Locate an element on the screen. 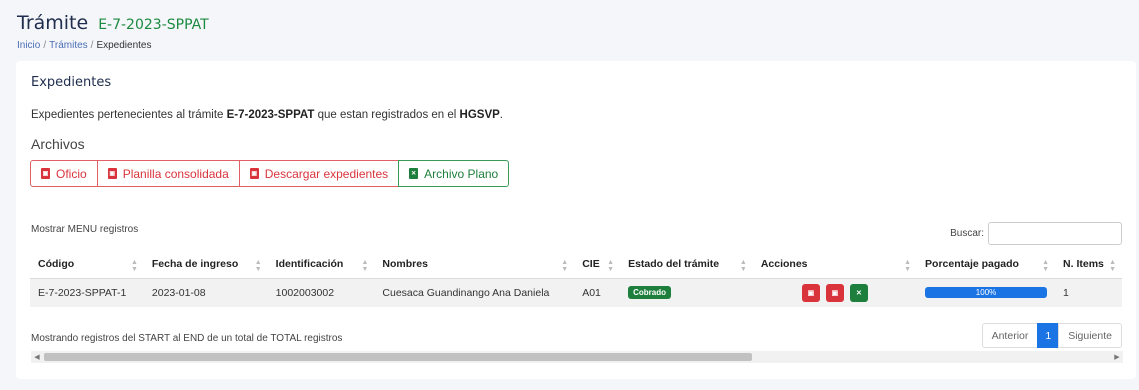 The width and height of the screenshot is (1139, 390). descargar-expedientes-button-label: Descargar expedientes is located at coordinates (326, 173).